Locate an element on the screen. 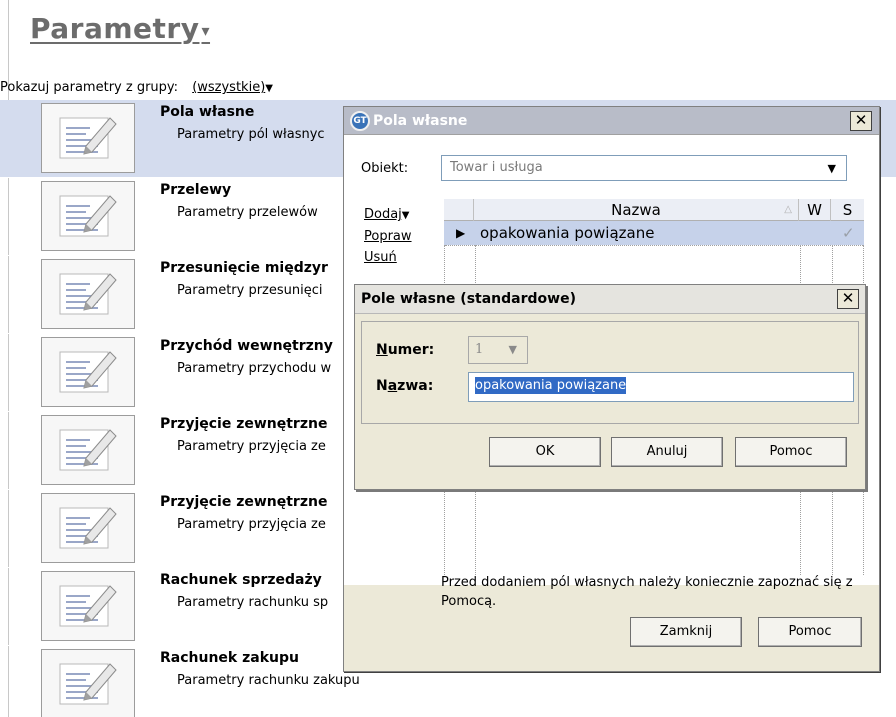 The width and height of the screenshot is (896, 717). chevron-down-icon: ▾ is located at coordinates (206, 30).